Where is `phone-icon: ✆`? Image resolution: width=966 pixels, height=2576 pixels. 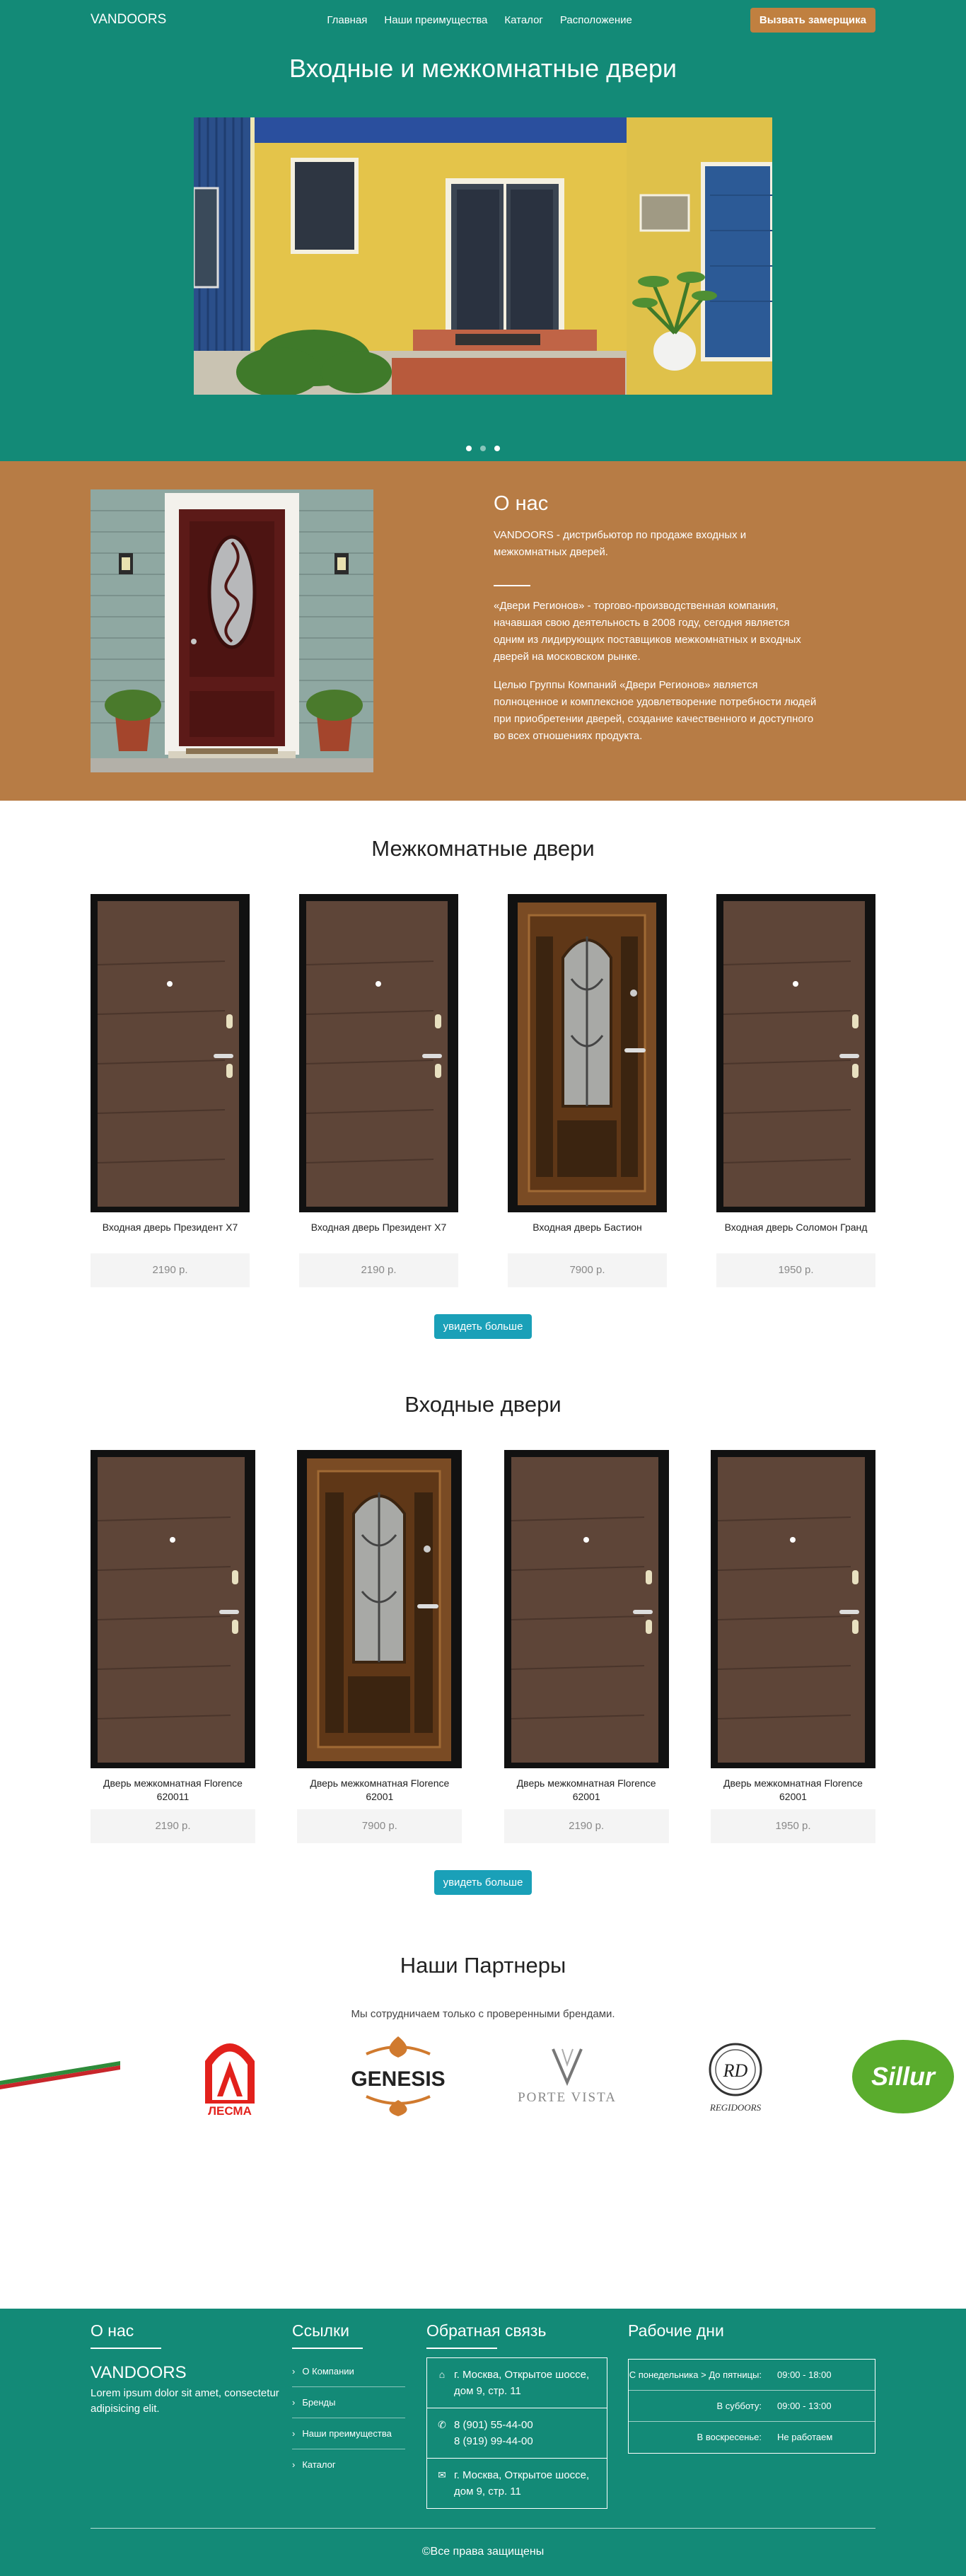 phone-icon: ✆ is located at coordinates (442, 2424).